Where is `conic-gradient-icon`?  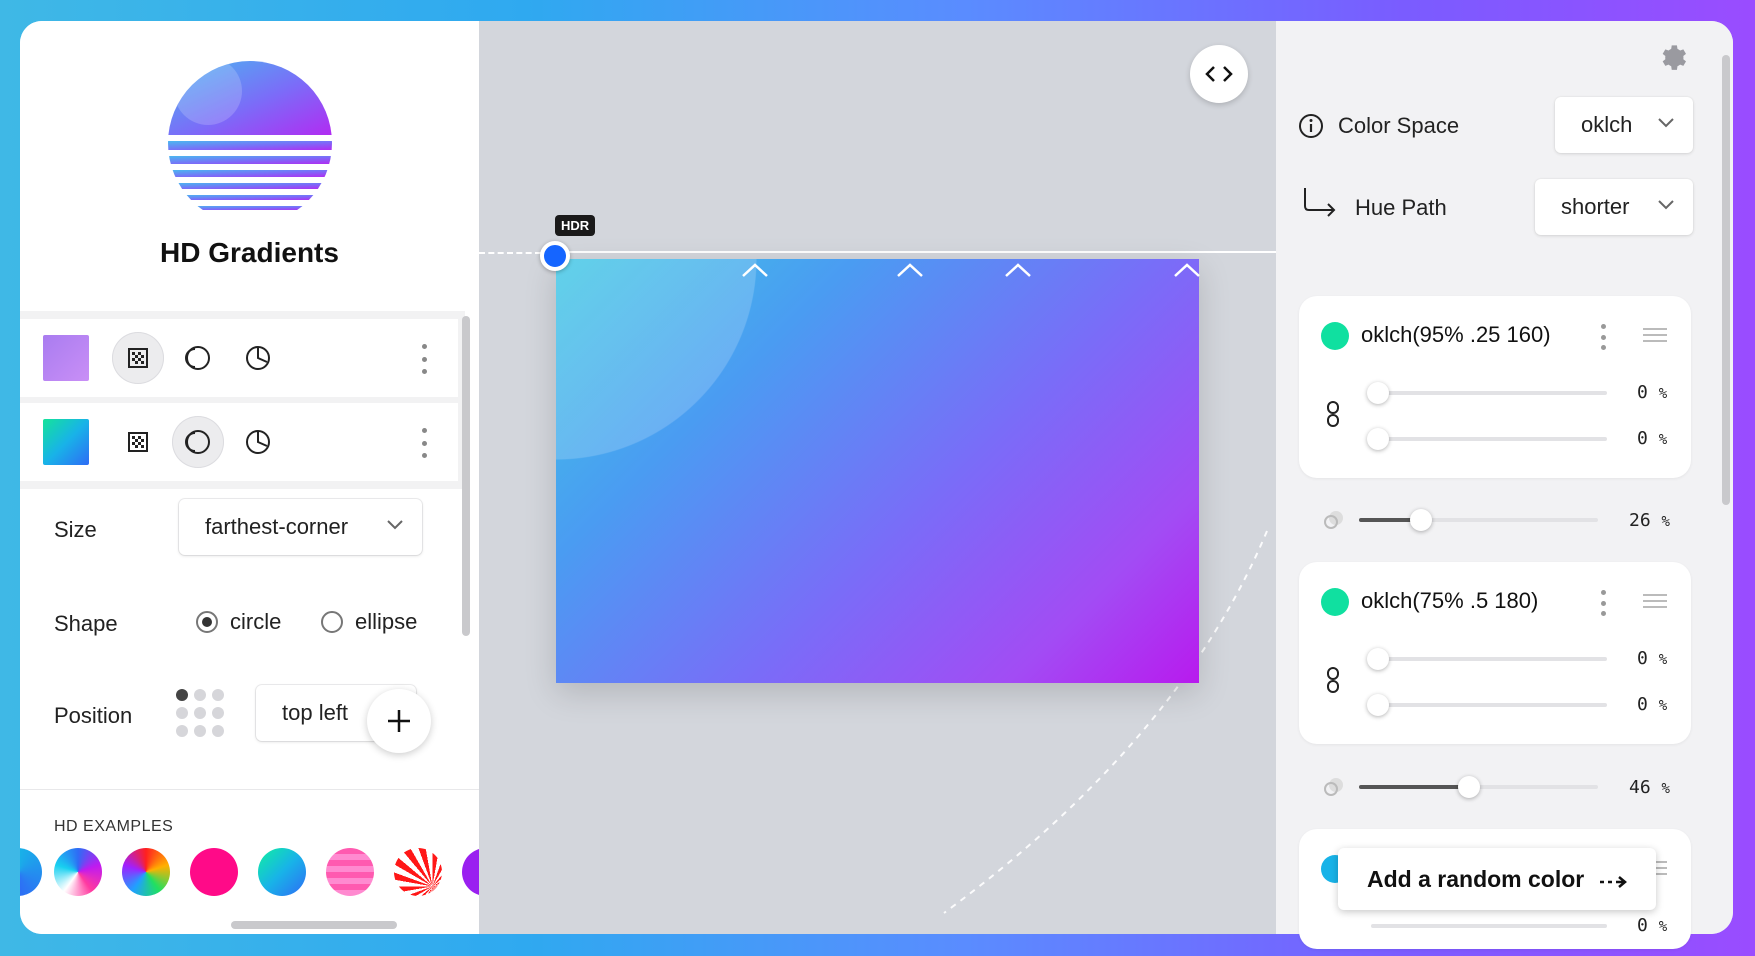
conic-gradient-icon is located at coordinates (258, 358).